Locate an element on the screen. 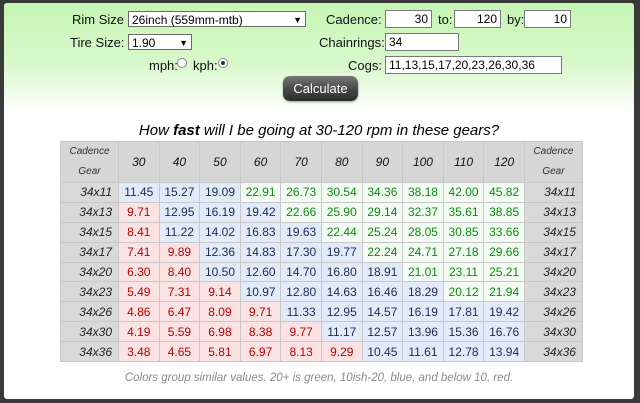 Image resolution: width=640 pixels, height=403 pixels. corner-gear-label: Gear is located at coordinates (89, 171).